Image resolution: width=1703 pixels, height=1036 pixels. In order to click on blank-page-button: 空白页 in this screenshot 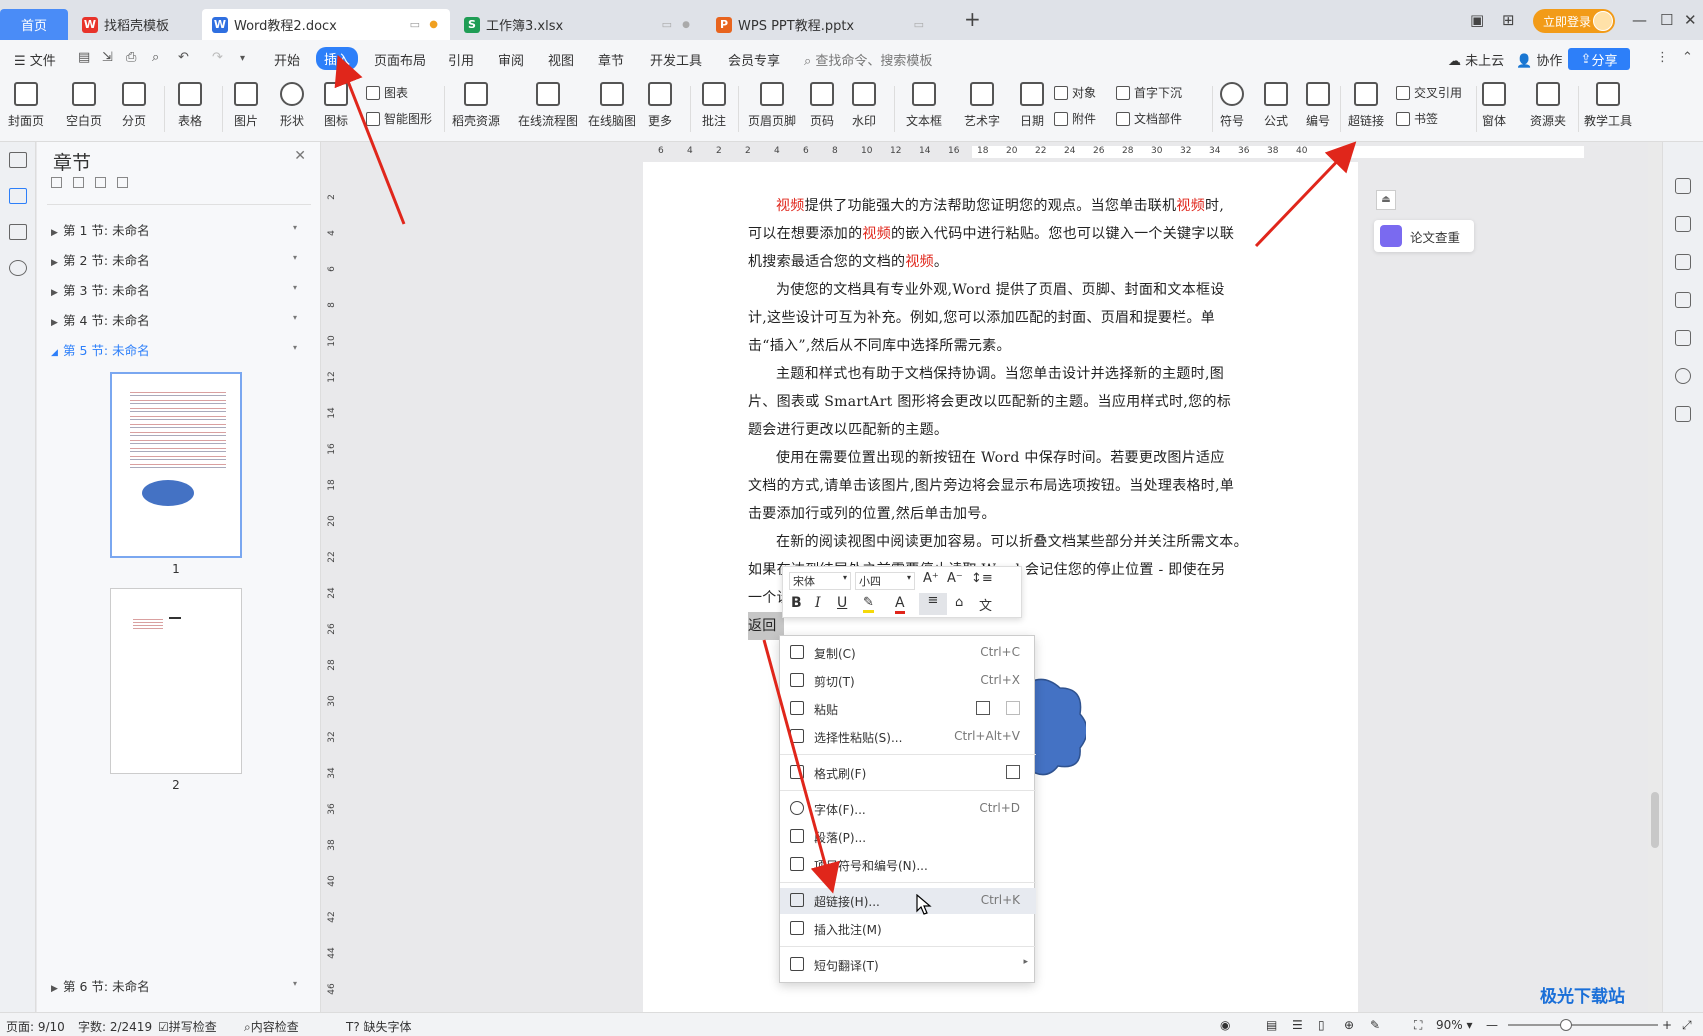, I will do `click(84, 105)`.